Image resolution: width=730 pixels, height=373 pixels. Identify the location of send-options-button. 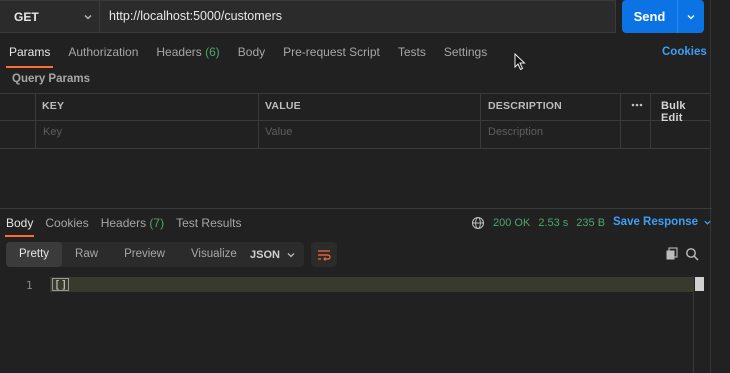
(690, 16).